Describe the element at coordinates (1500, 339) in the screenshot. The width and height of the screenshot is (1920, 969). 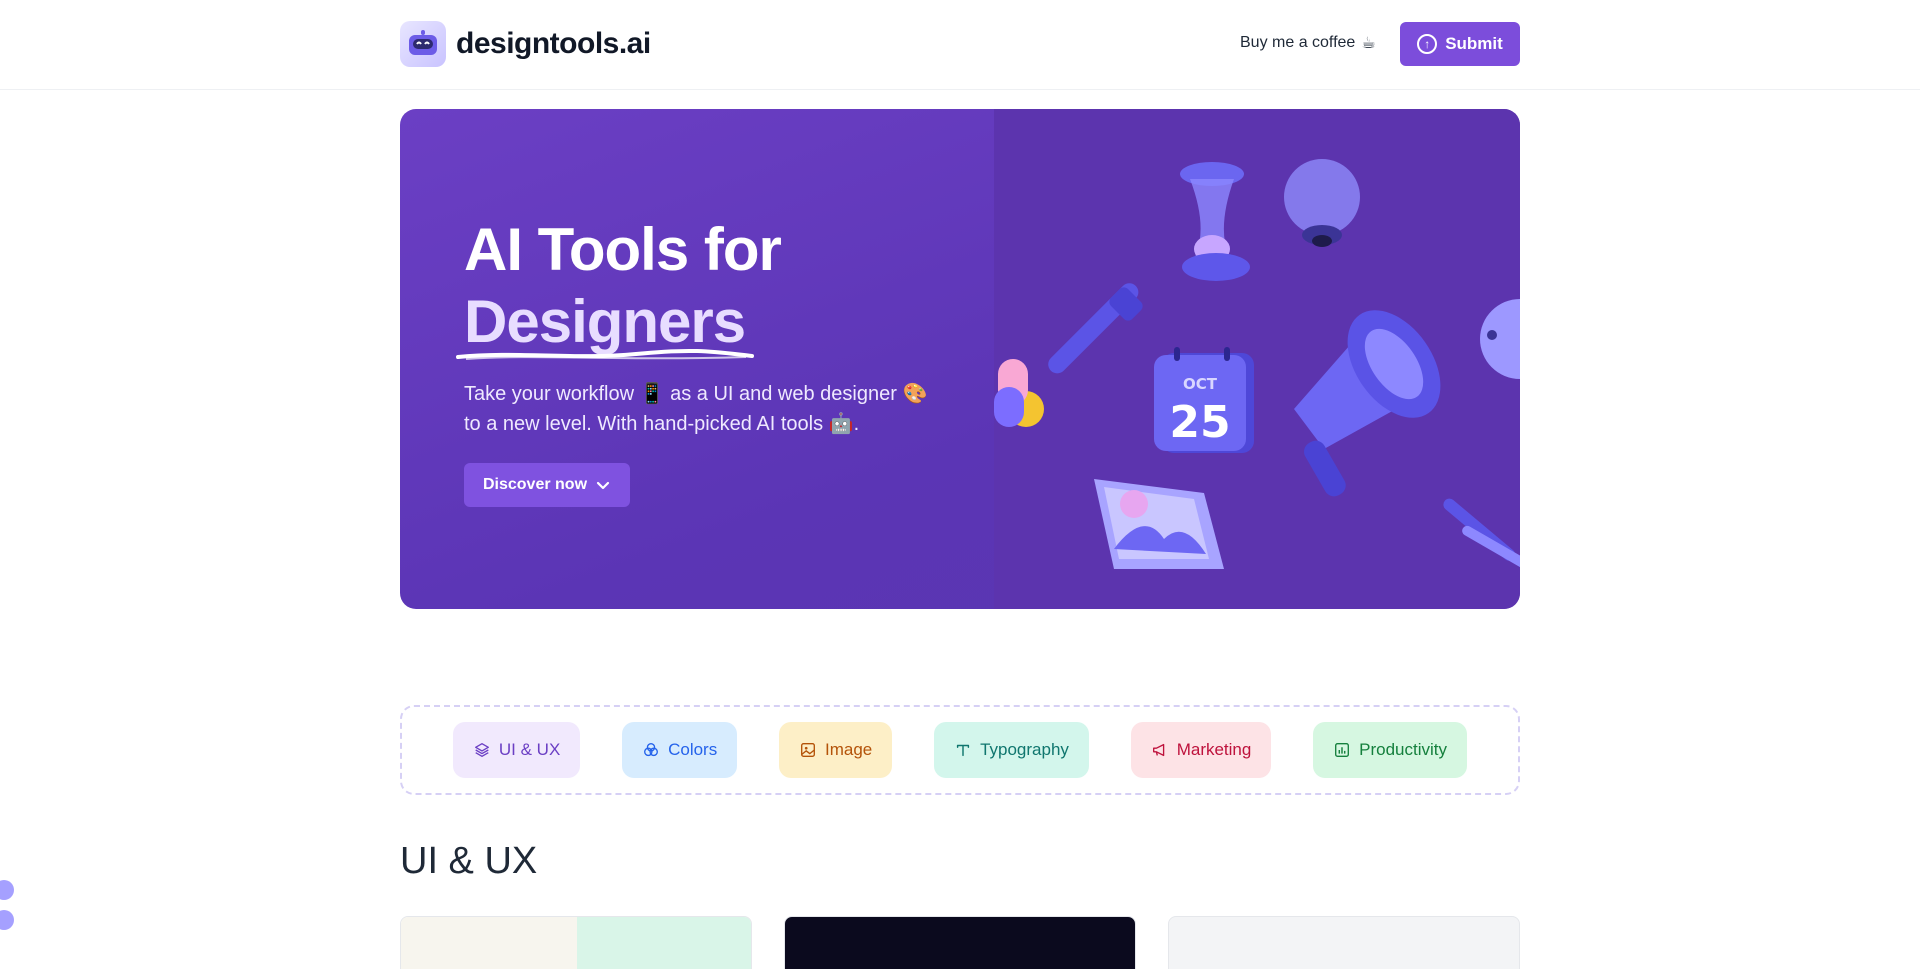
I see `emoji-face-icon` at that location.